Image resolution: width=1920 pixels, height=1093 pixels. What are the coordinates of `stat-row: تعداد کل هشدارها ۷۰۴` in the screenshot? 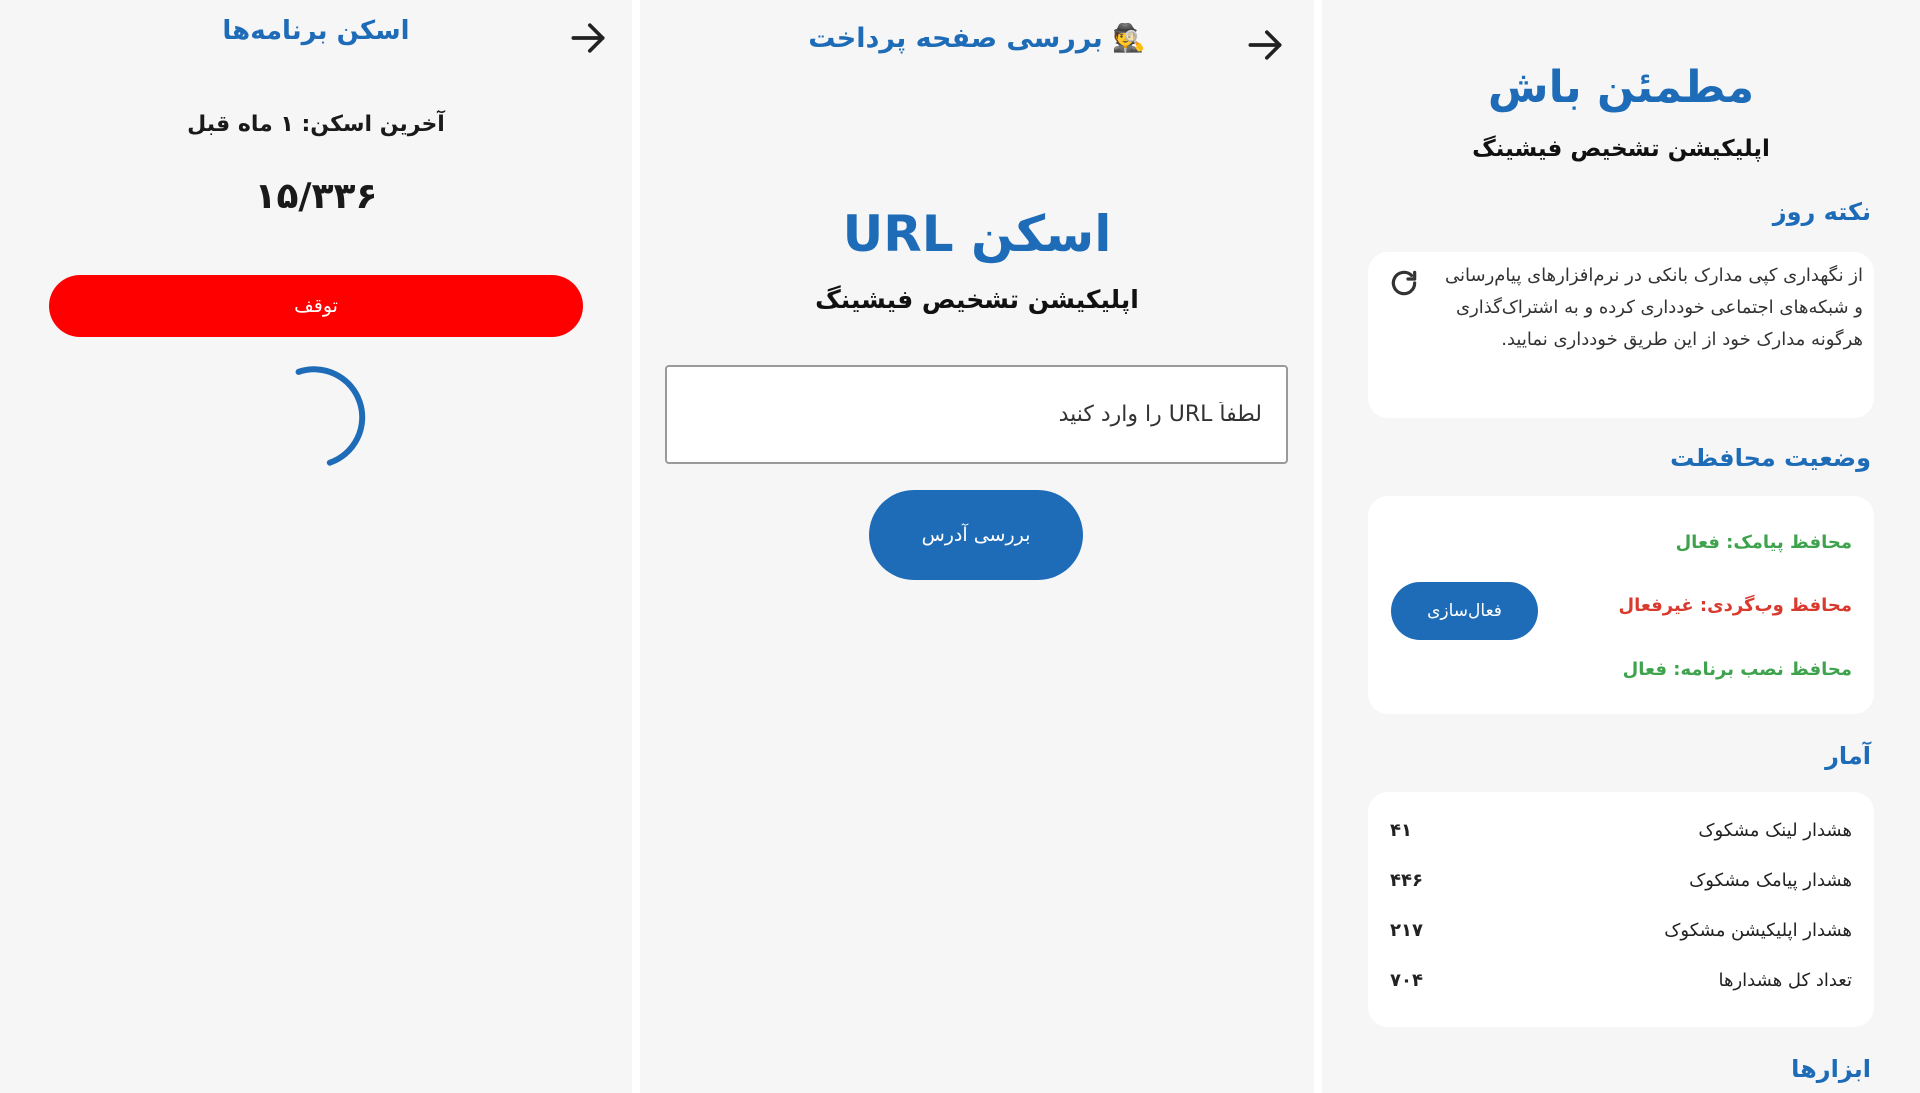 It's located at (1621, 985).